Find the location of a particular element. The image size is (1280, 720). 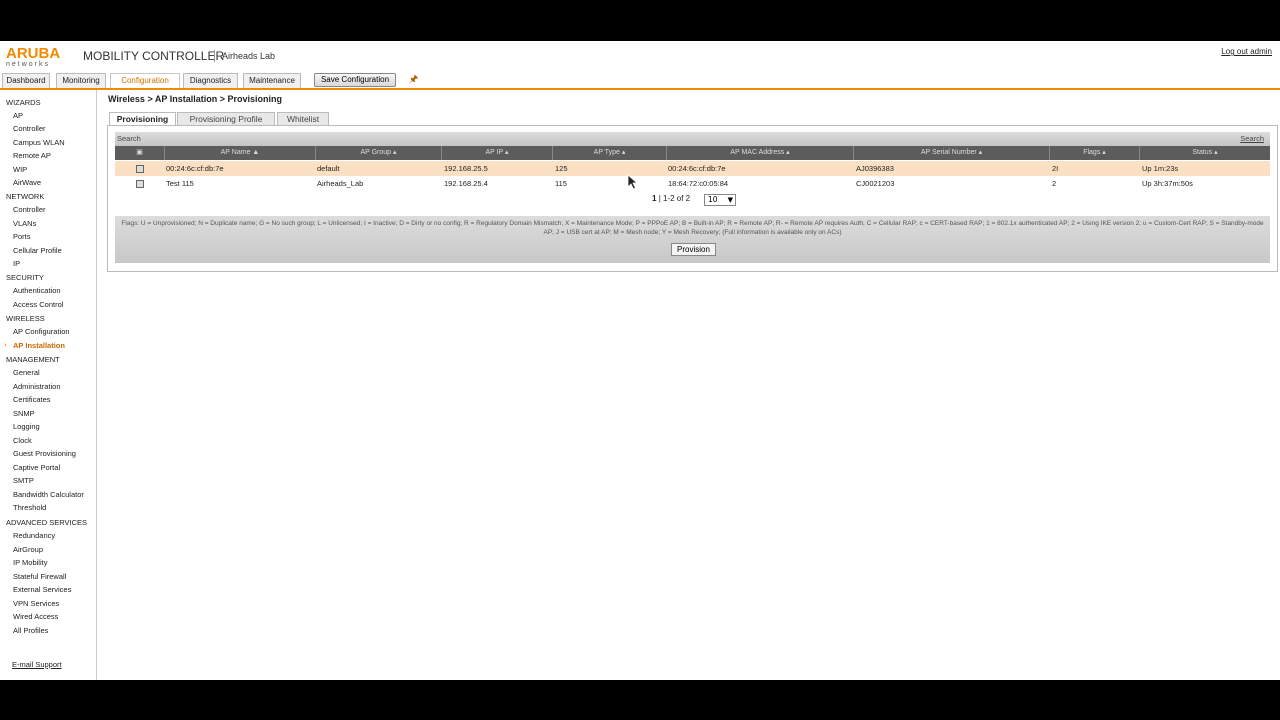

column-ap-name: AP Name ▲ is located at coordinates (240, 153).